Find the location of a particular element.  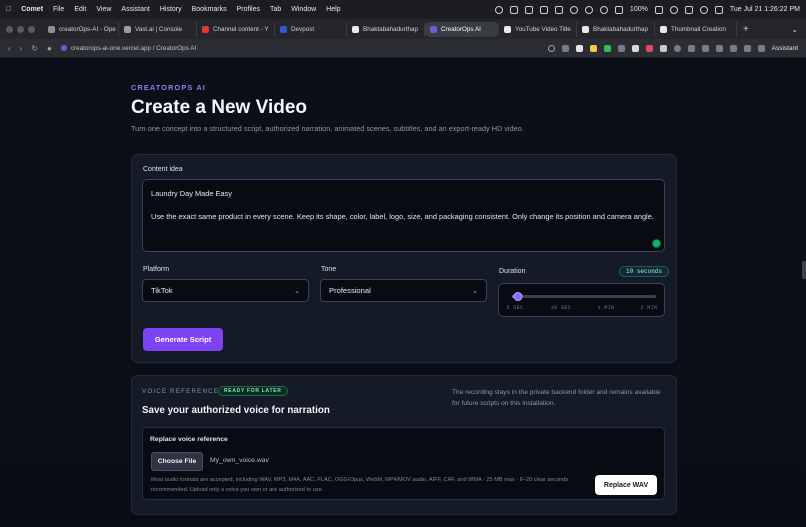

browser-tab: creatorOps-AI - Ope is located at coordinates (81, 29).